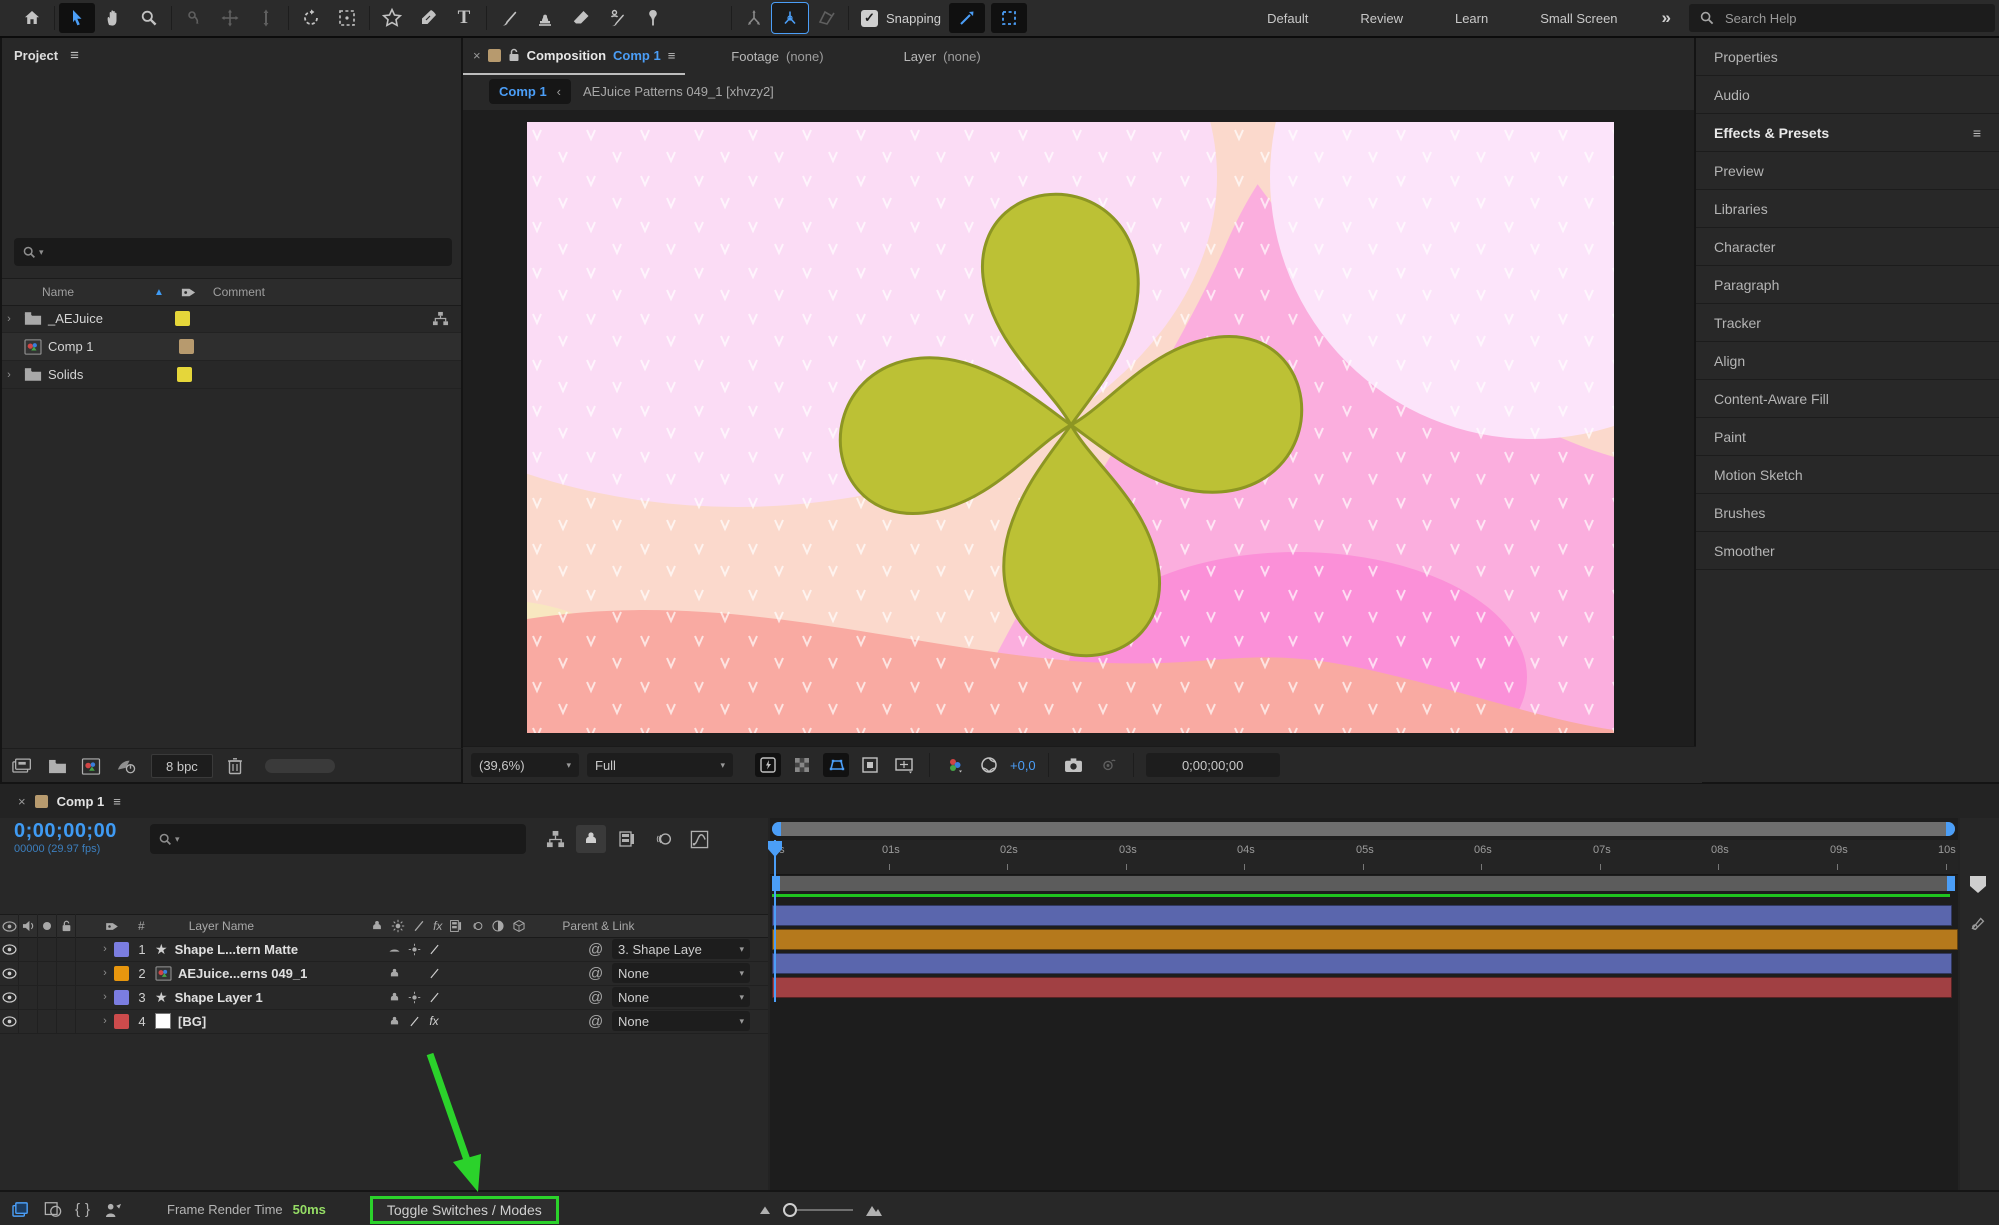 The image size is (1999, 1225). What do you see at coordinates (1212, 765) in the screenshot?
I see `viewer-timecode: 0;00;00;00` at bounding box center [1212, 765].